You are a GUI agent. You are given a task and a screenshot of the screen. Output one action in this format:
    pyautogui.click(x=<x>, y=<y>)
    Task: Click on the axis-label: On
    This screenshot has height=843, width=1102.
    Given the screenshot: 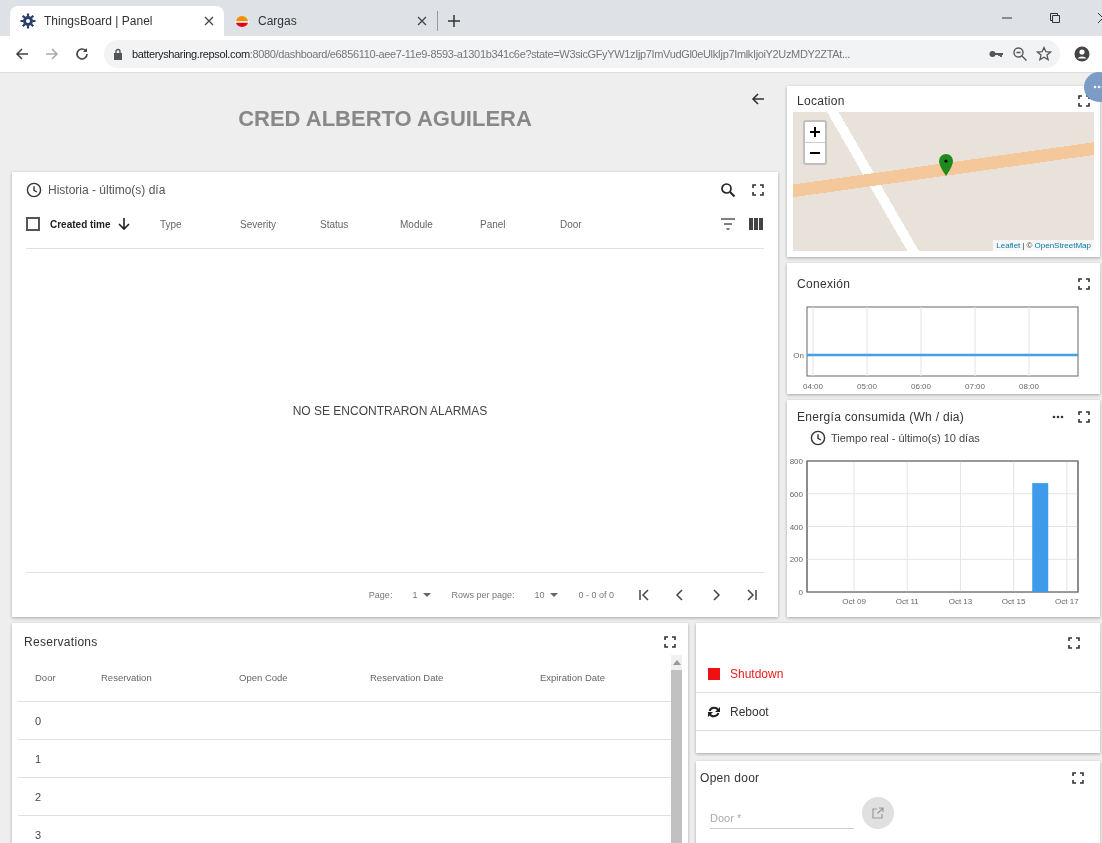 What is the action you would take?
    pyautogui.click(x=798, y=355)
    